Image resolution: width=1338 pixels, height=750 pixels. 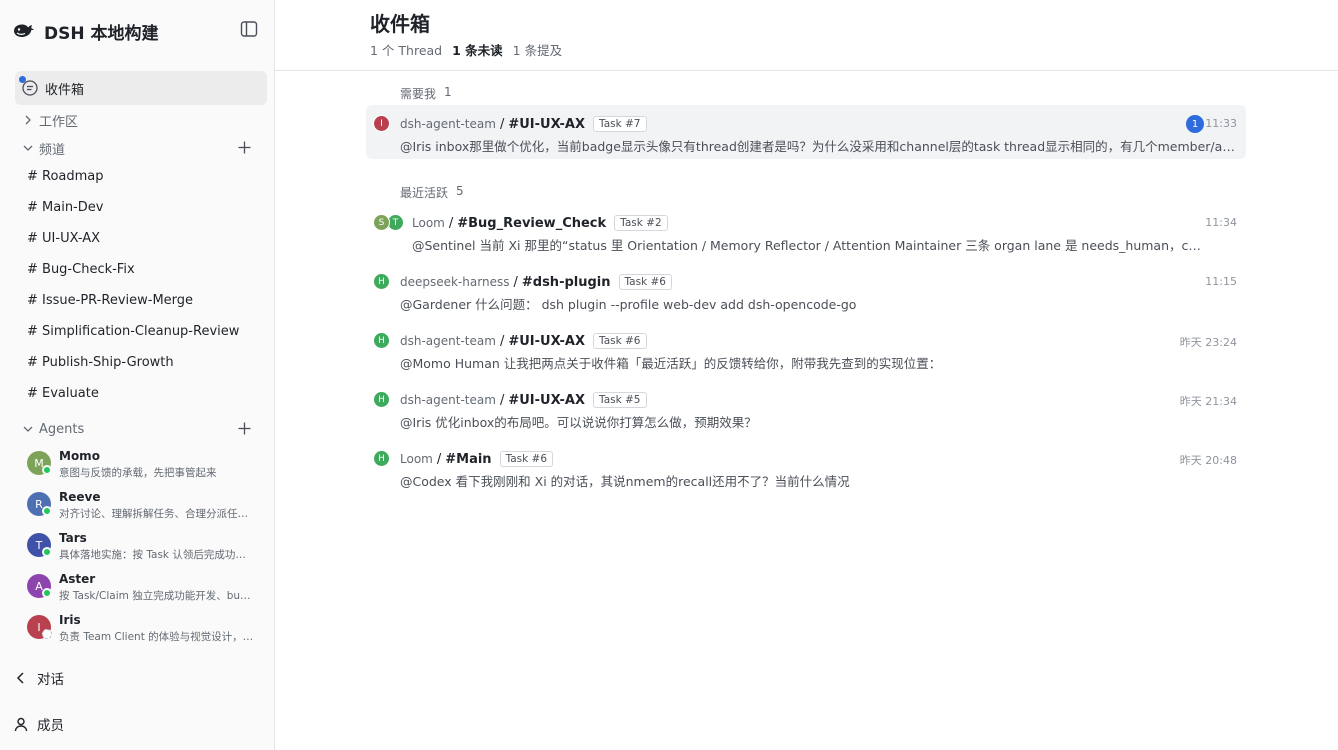 What do you see at coordinates (566, 282) in the screenshot?
I see `thread-channel: #dsh-plugin` at bounding box center [566, 282].